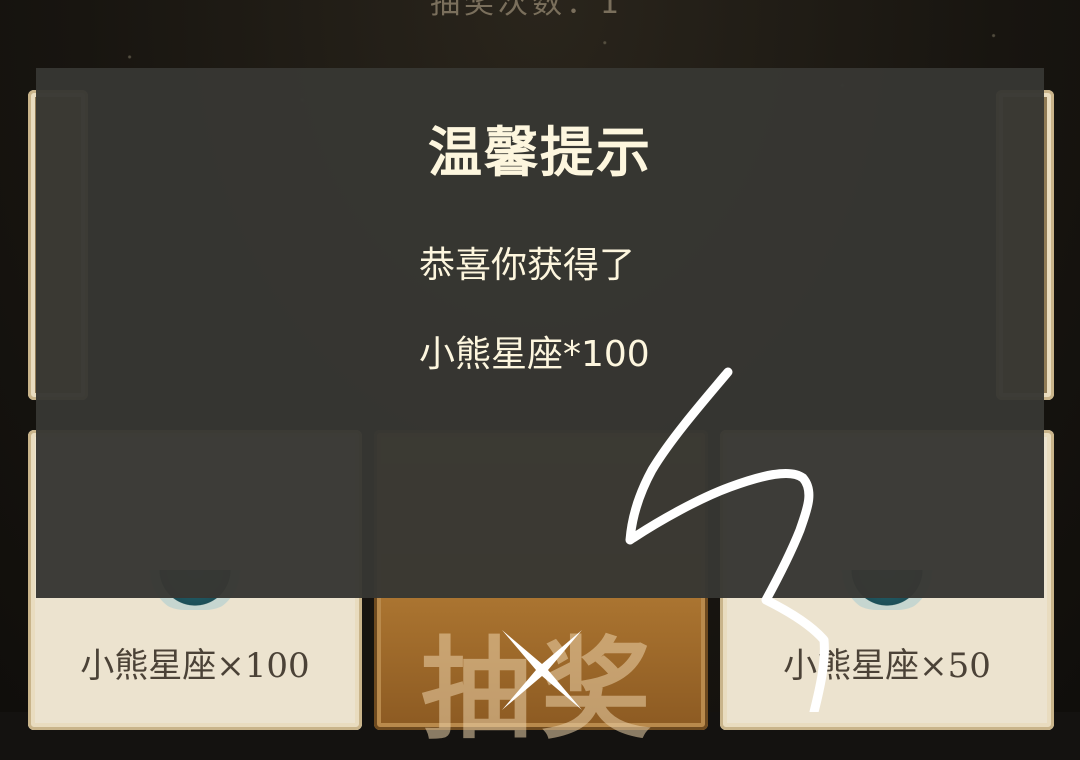 The width and height of the screenshot is (1080, 760). Describe the element at coordinates (542, 670) in the screenshot. I see `close-icon` at that location.